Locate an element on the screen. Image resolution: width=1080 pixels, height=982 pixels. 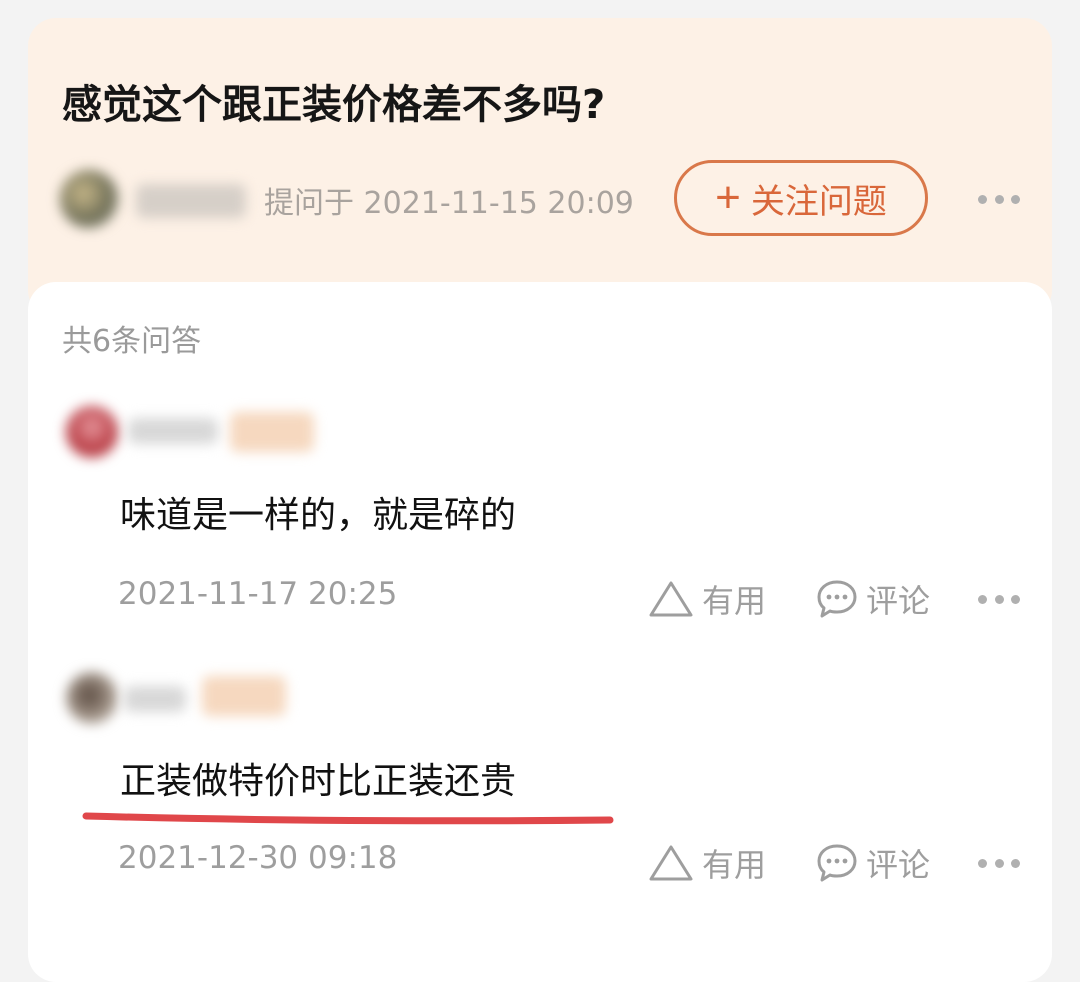
answer-time: 2021-12-30 09:18 is located at coordinates (258, 858).